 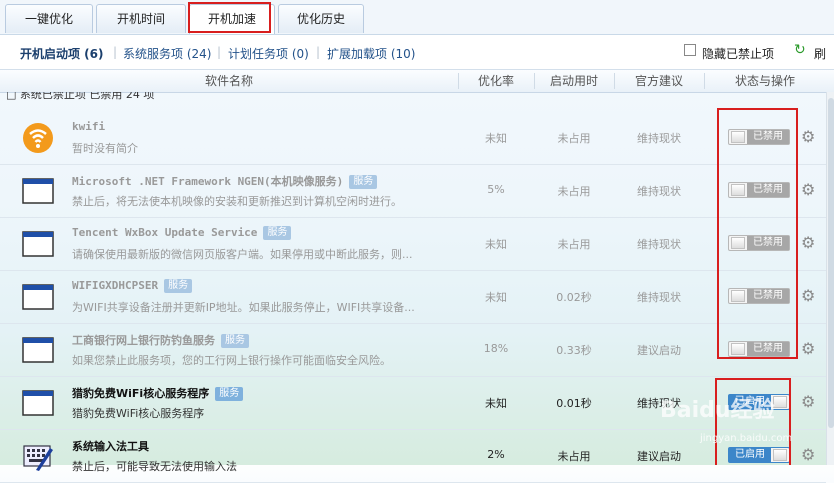 What do you see at coordinates (232, 19) in the screenshot?
I see `tab-boot-speedup: 开机加速` at bounding box center [232, 19].